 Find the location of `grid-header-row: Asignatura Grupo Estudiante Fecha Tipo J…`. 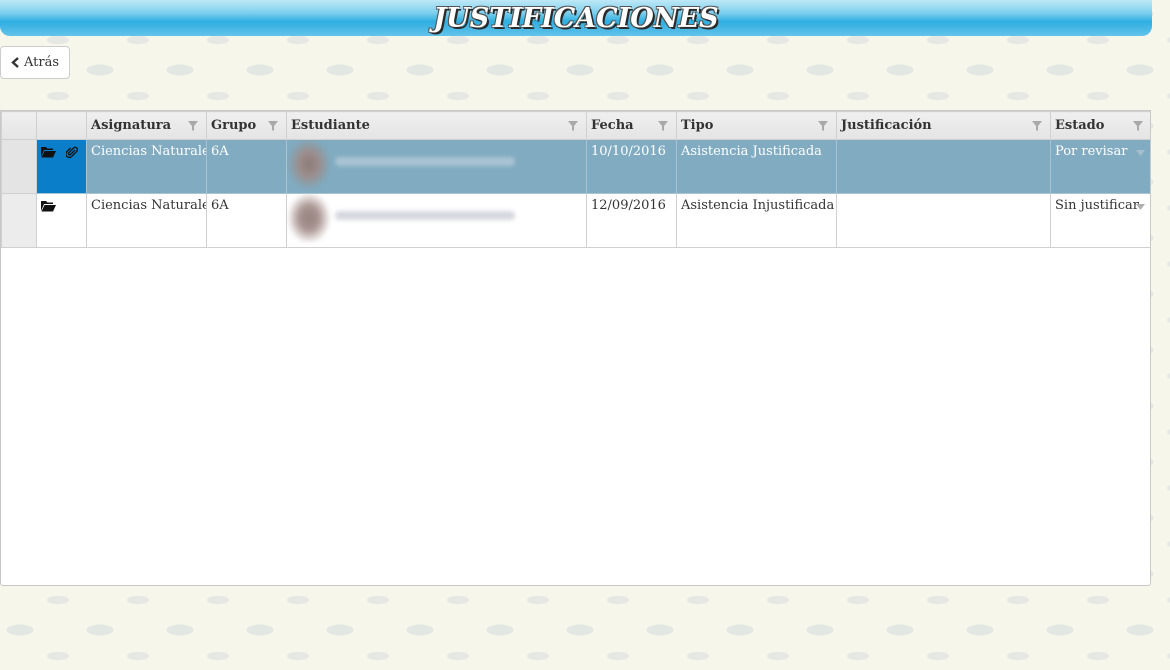

grid-header-row: Asignatura Grupo Estudiante Fecha Tipo J… is located at coordinates (575, 125).